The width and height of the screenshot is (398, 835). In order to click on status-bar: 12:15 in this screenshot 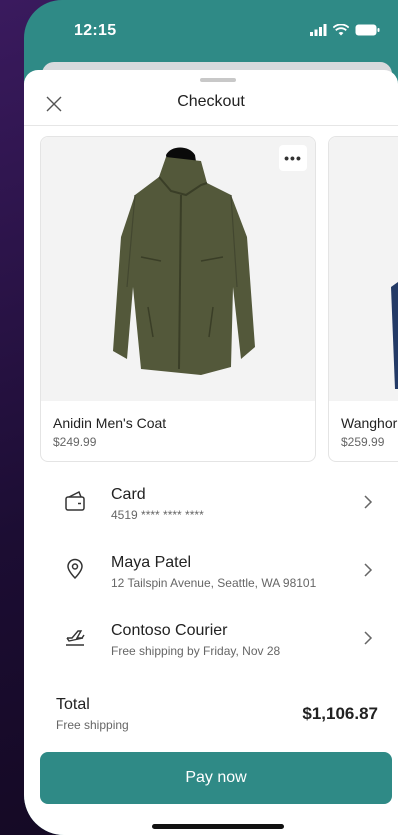, I will do `click(211, 31)`.